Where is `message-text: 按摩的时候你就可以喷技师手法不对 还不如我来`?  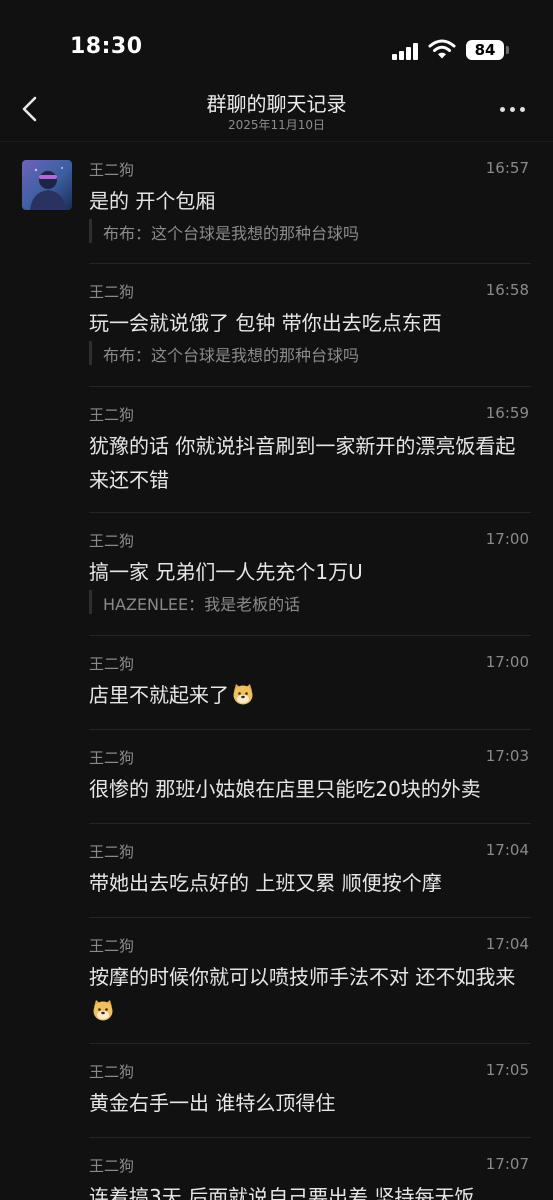
message-text: 按摩的时候你就可以喷技师手法不对 还不如我来 is located at coordinates (308, 994).